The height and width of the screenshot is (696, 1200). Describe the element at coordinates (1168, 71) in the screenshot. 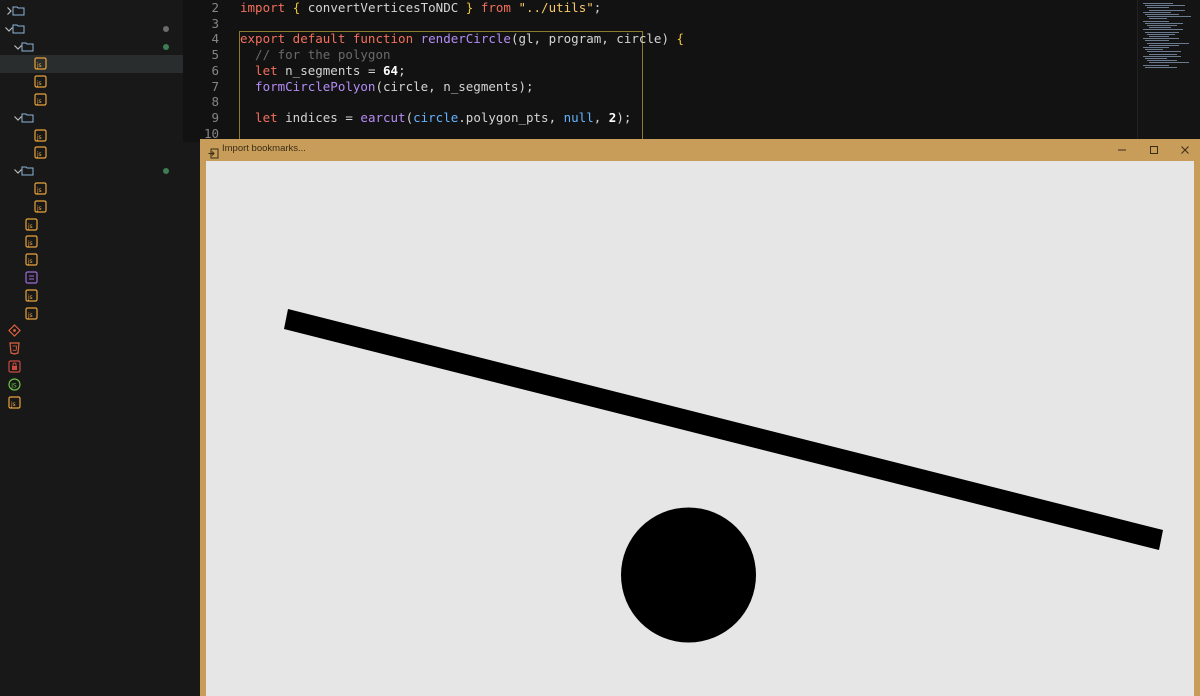

I see `minimap` at that location.